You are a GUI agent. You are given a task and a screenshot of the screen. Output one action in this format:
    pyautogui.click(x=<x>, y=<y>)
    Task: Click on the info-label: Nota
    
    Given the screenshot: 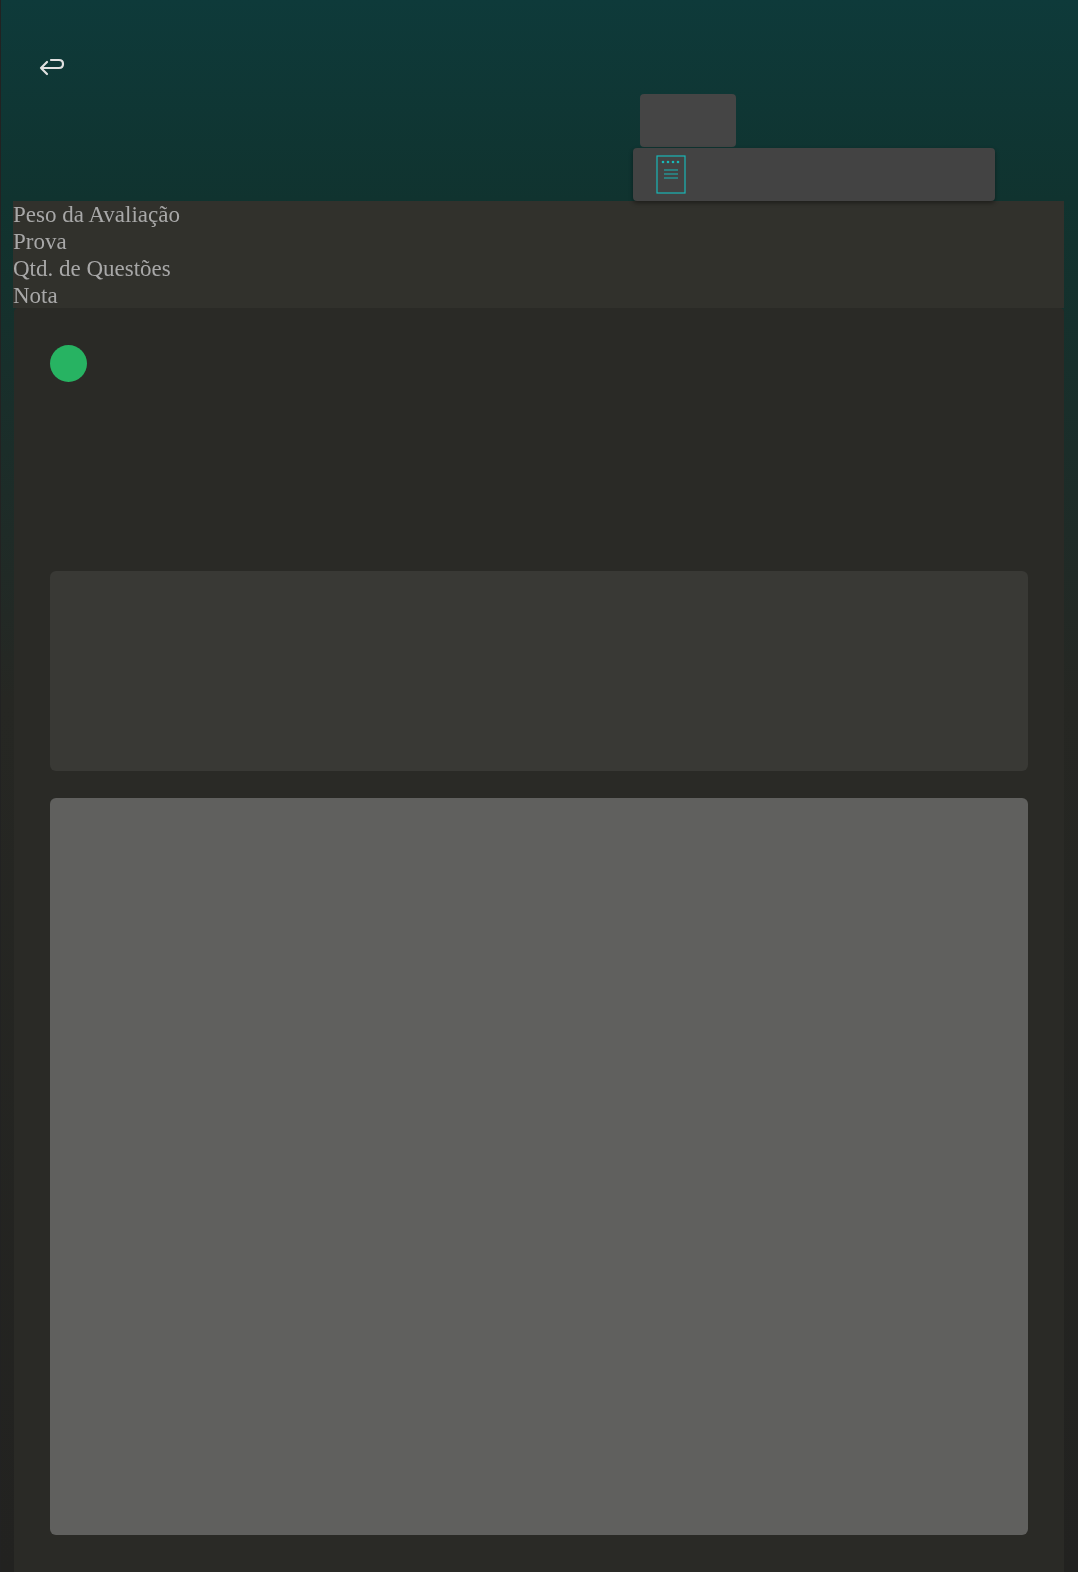 What is the action you would take?
    pyautogui.click(x=35, y=295)
    